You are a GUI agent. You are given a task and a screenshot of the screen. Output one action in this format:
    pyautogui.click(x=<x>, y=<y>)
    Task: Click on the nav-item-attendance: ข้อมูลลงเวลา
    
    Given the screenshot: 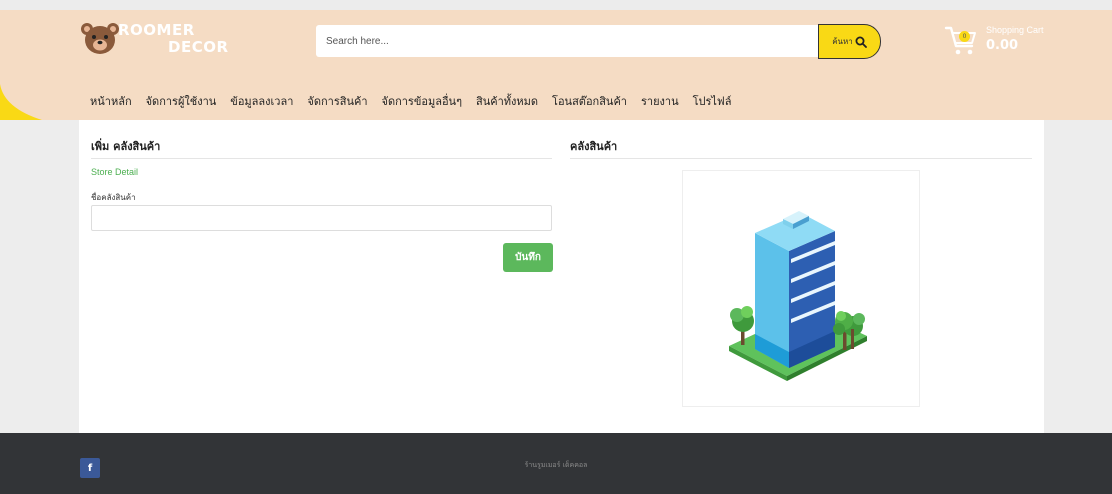 What is the action you would take?
    pyautogui.click(x=261, y=102)
    